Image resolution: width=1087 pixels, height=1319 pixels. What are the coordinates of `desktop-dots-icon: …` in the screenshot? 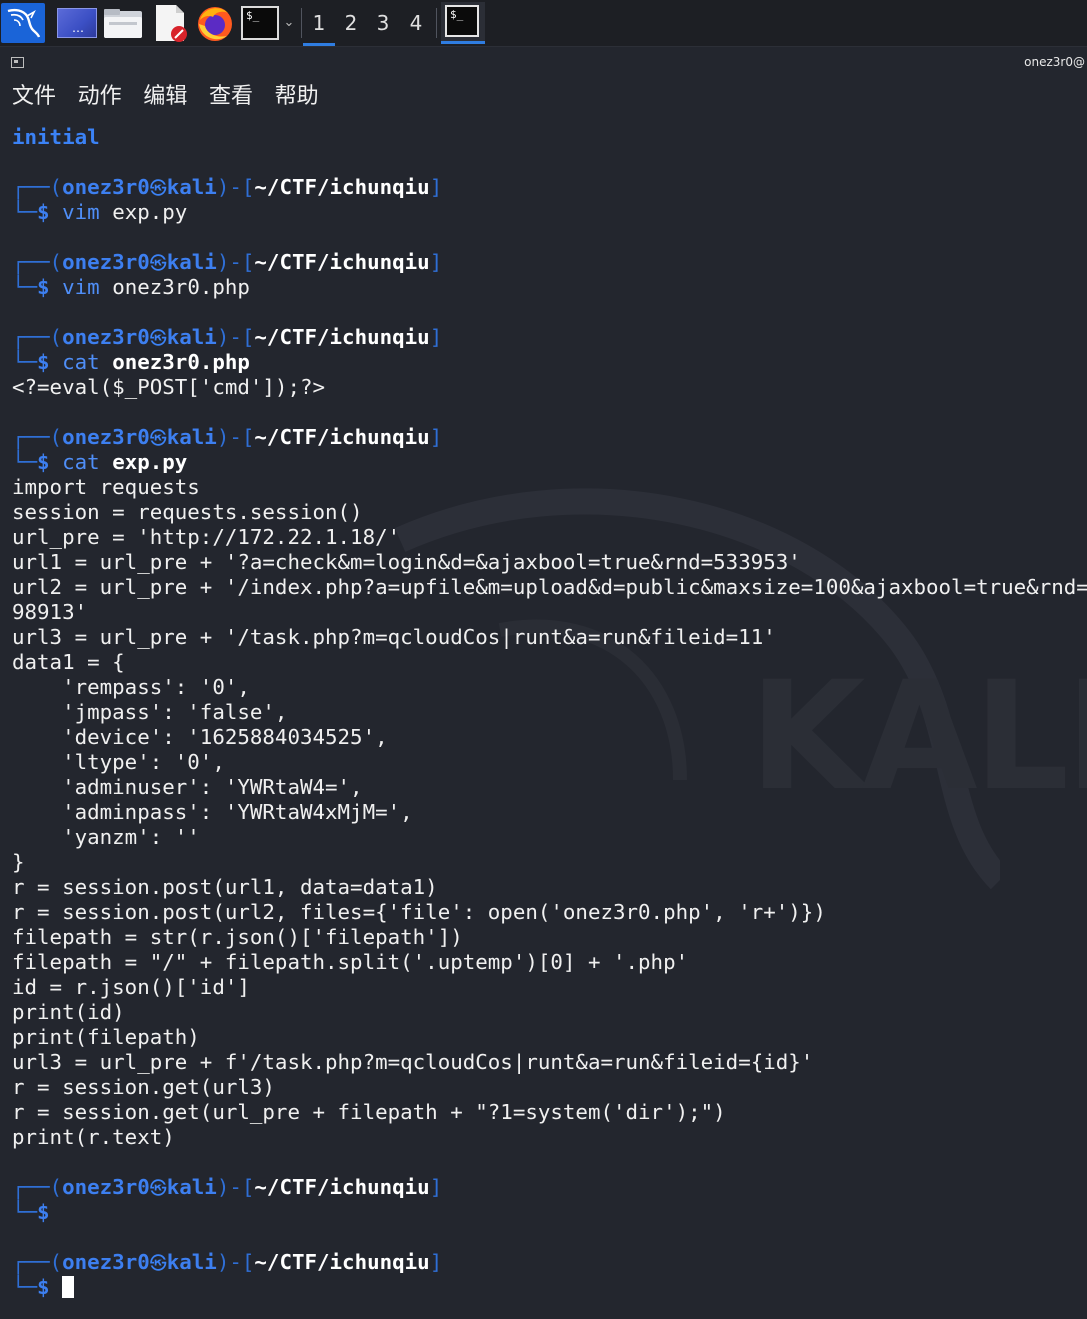 It's located at (78, 28).